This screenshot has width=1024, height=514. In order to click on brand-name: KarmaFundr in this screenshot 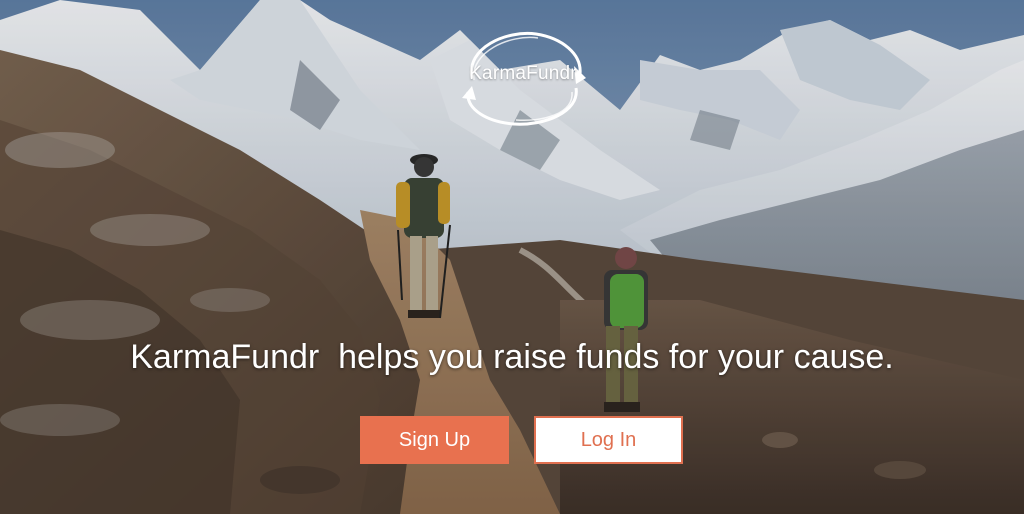, I will do `click(523, 73)`.